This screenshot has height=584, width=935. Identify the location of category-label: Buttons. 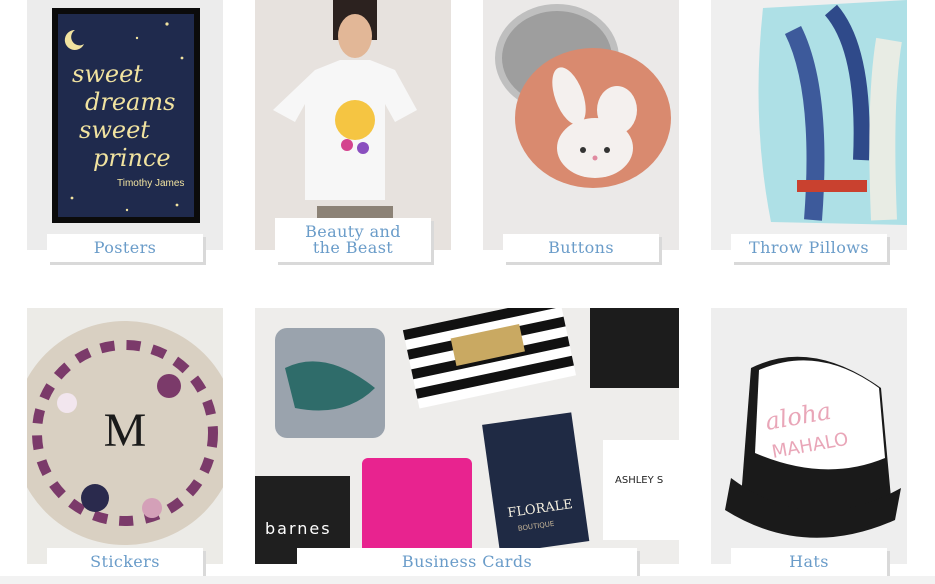
(581, 248).